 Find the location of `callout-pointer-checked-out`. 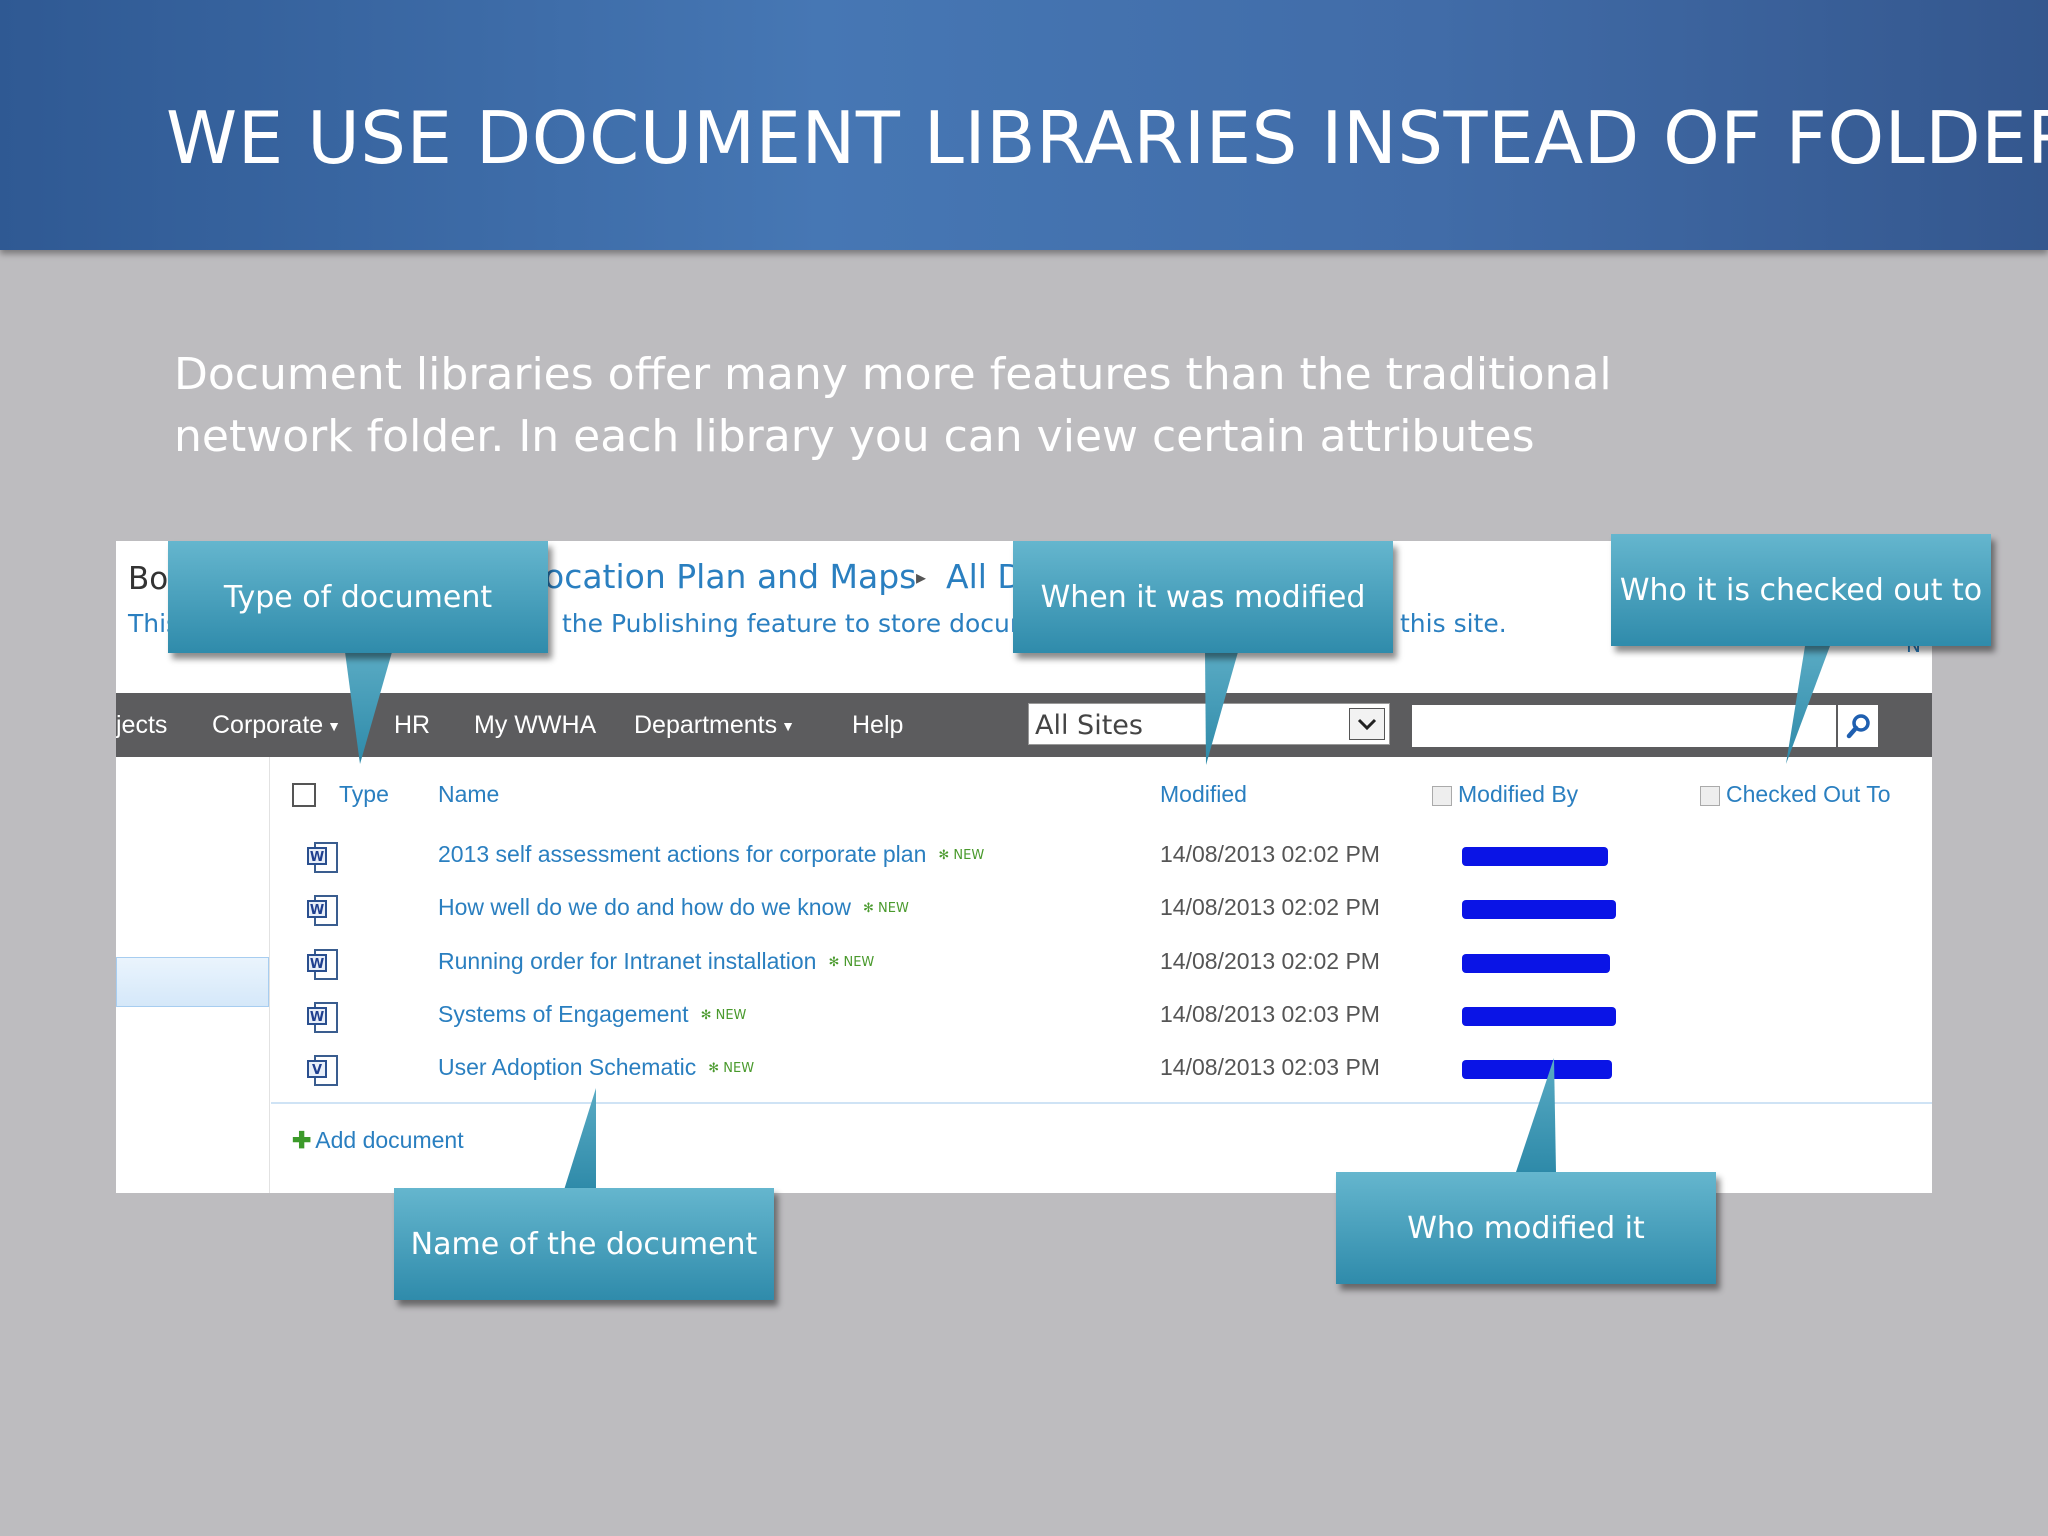

callout-pointer-checked-out is located at coordinates (1808, 705).